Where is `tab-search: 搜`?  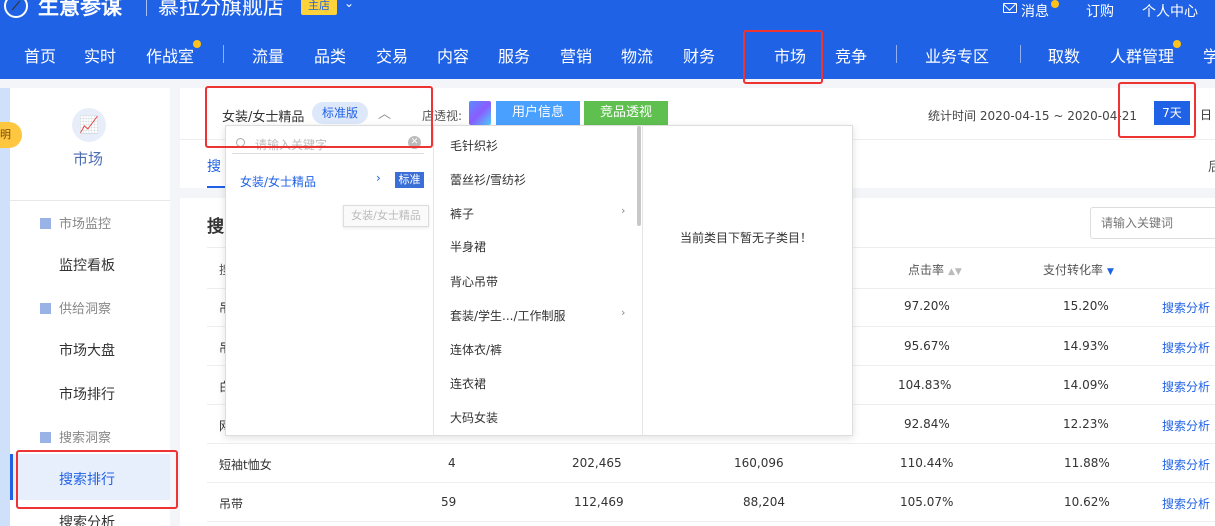 tab-search: 搜 is located at coordinates (214, 166).